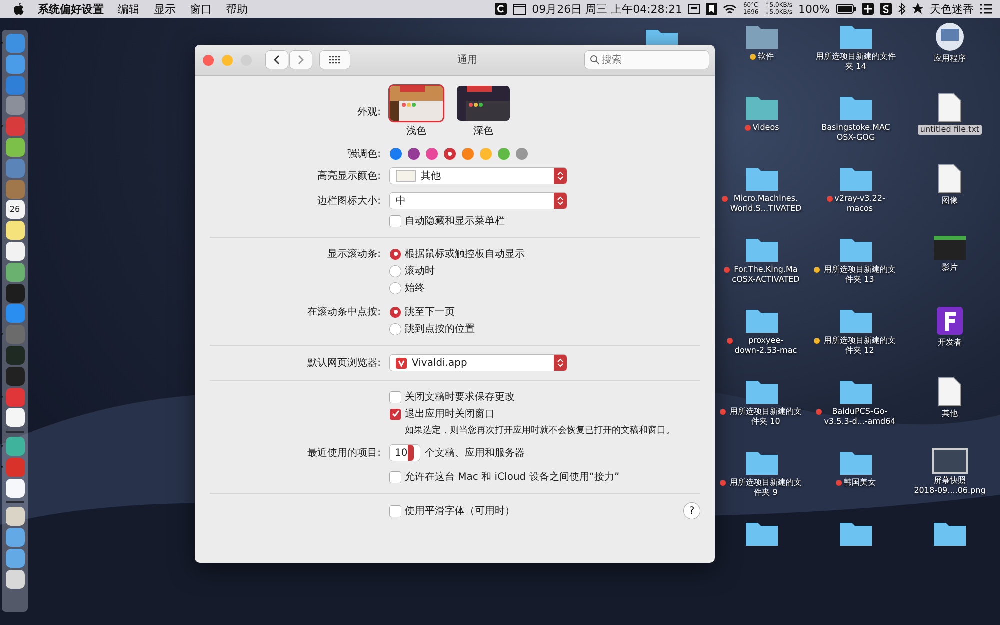  I want to click on grid-box-icon, so click(868, 9).